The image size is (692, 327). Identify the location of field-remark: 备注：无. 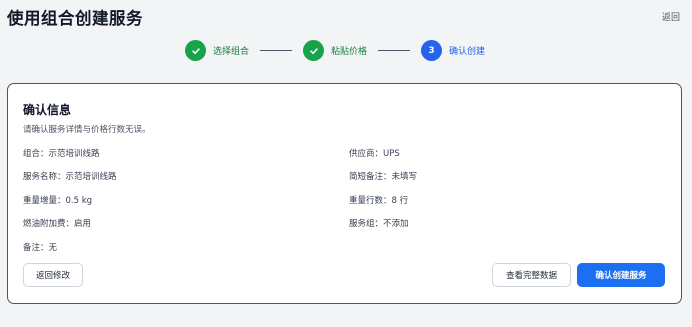
(40, 248).